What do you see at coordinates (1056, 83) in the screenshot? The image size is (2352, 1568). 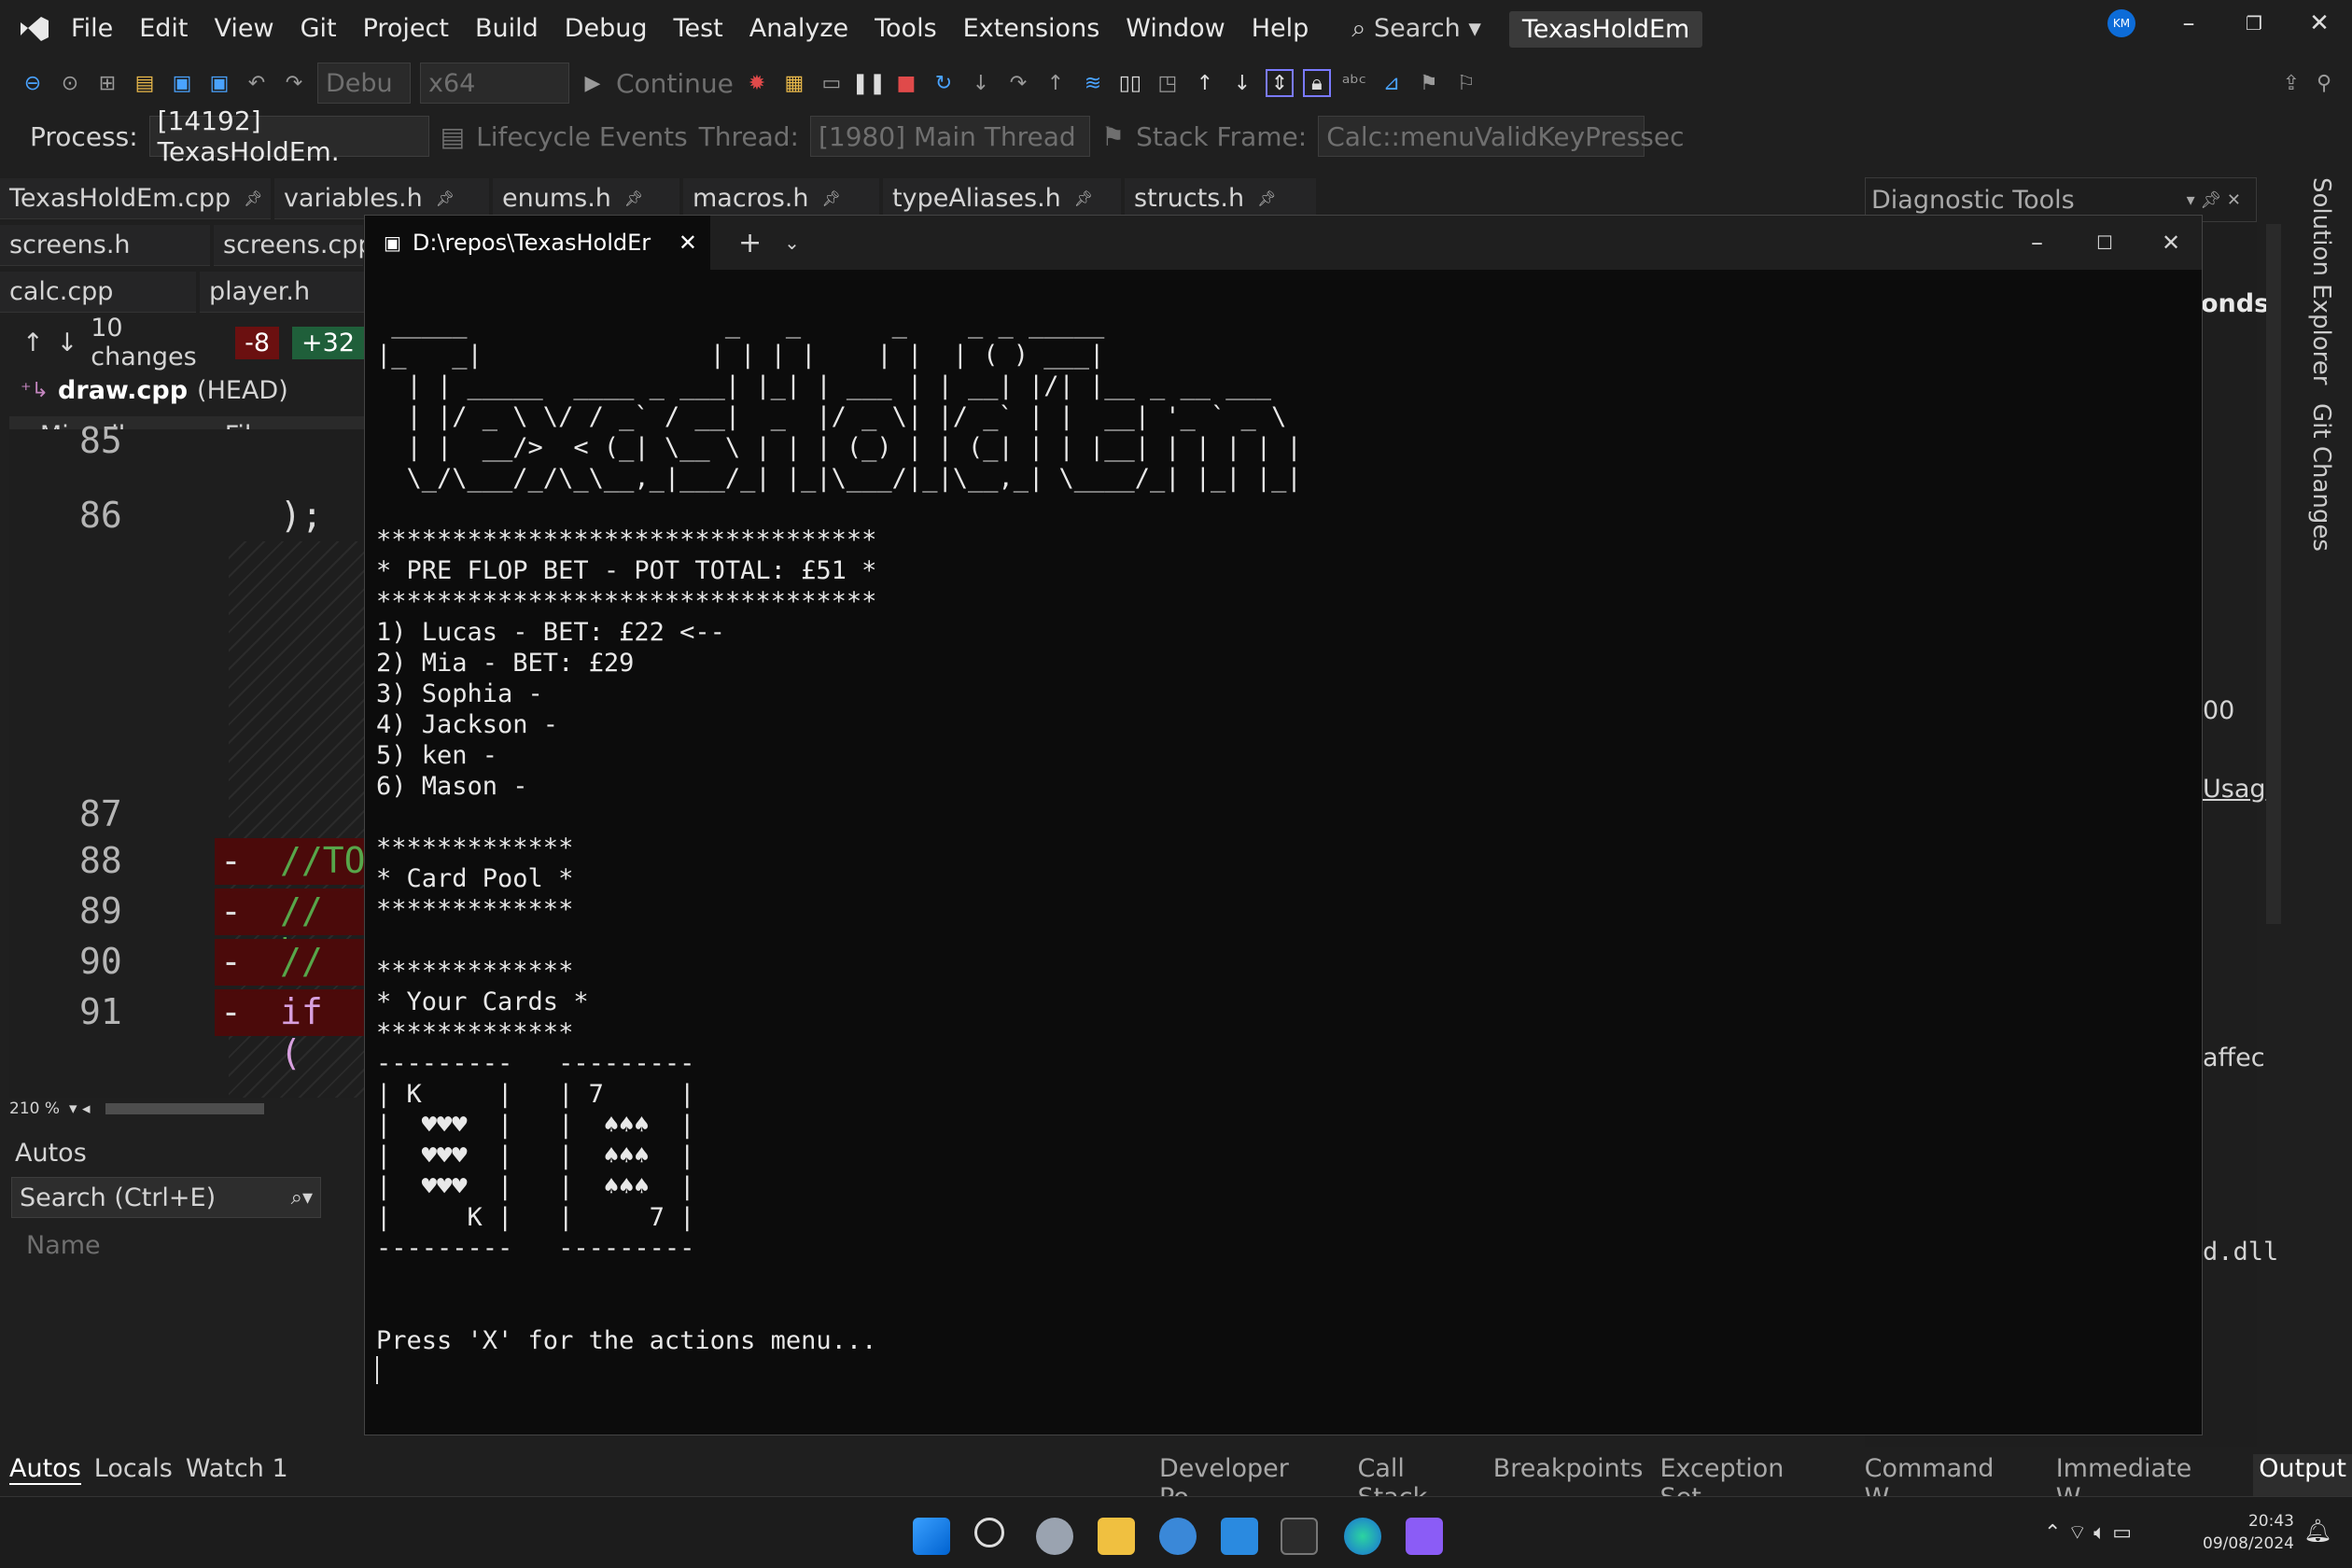 I see `step-out-icon: ↑` at bounding box center [1056, 83].